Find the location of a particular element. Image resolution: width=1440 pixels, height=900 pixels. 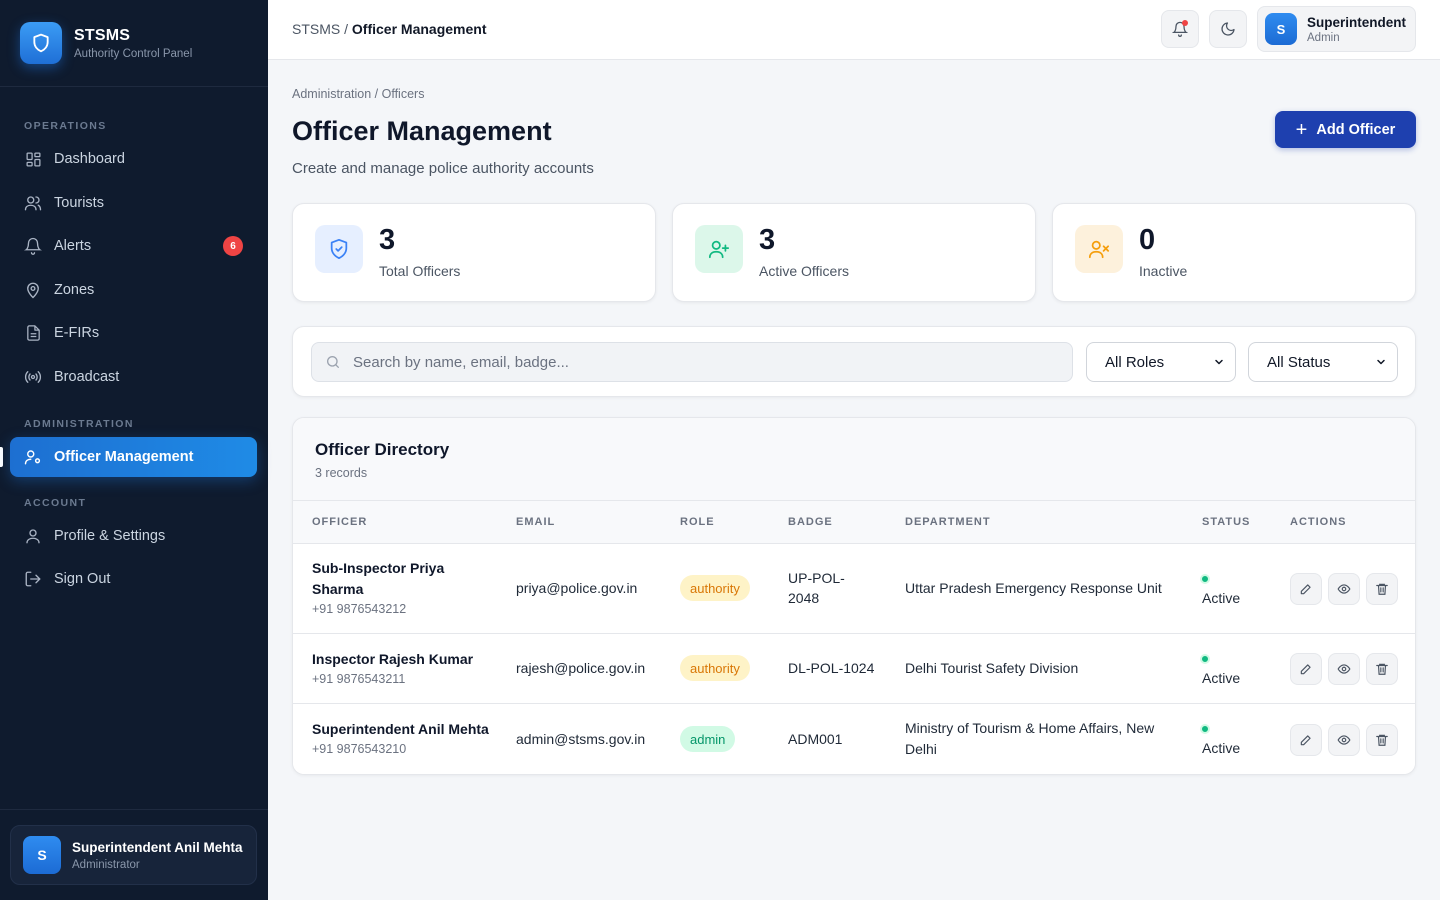

user-cog-icon is located at coordinates (33, 457).